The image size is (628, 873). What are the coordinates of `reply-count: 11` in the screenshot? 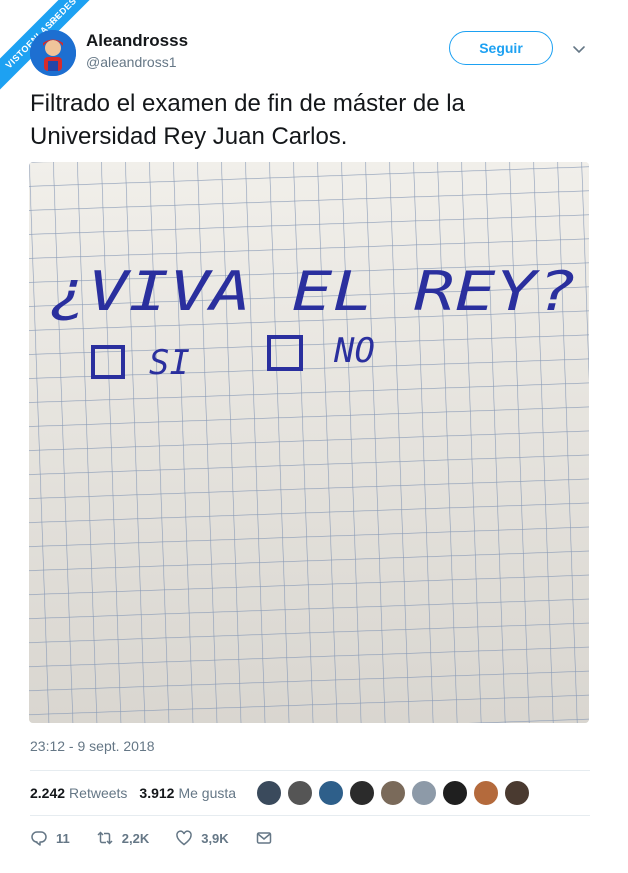 It's located at (63, 838).